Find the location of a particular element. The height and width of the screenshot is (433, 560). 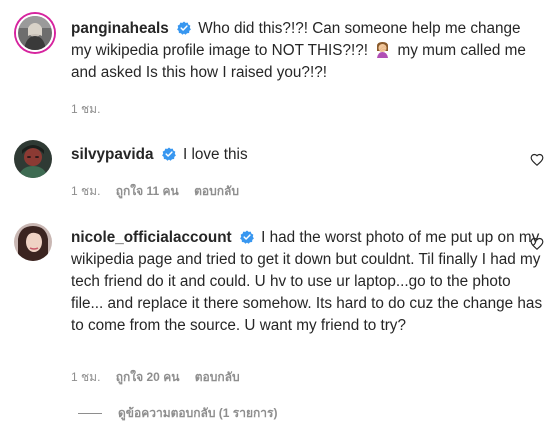

view-replies-button: ดูข้อความตอบกลับ (1 รายการ) is located at coordinates (177, 413).